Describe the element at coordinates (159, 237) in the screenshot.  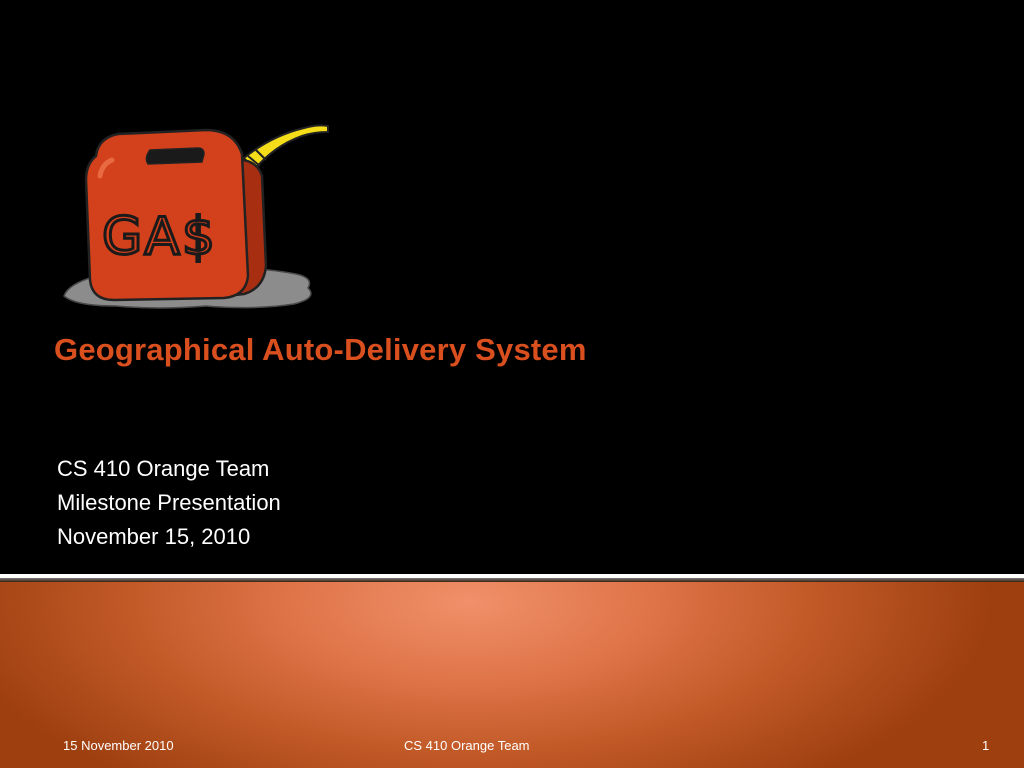
I see `logo-text: GA$` at that location.